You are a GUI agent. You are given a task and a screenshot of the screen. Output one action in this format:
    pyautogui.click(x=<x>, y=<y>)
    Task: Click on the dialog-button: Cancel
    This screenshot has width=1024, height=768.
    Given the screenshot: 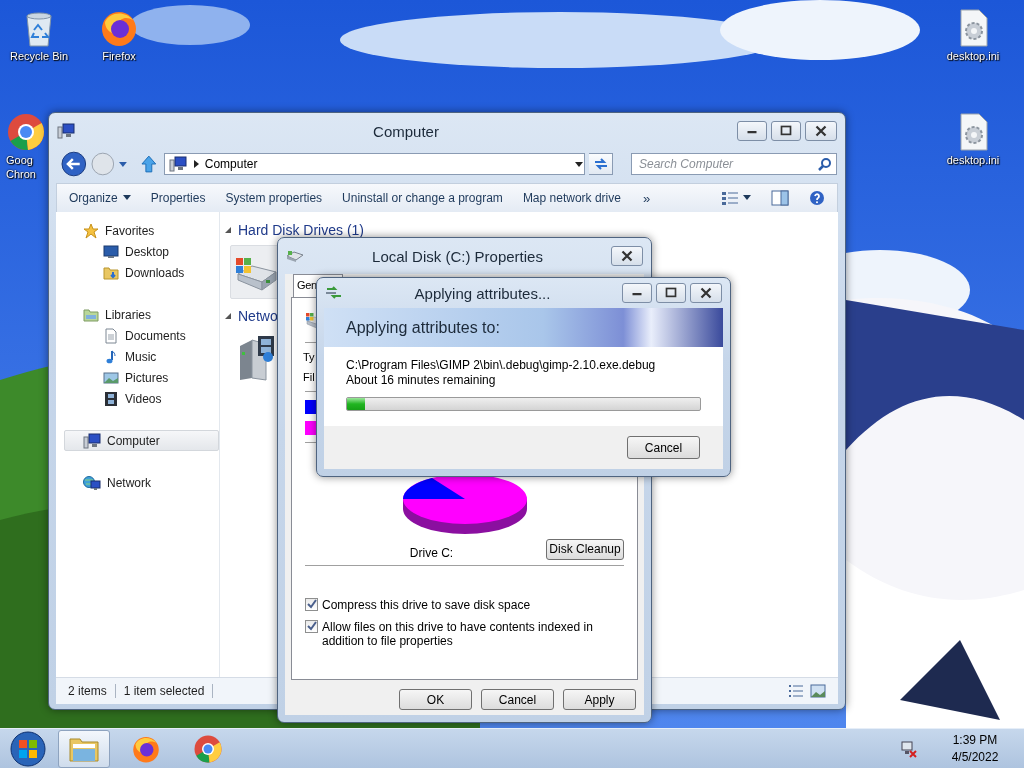 What is the action you would take?
    pyautogui.click(x=517, y=699)
    